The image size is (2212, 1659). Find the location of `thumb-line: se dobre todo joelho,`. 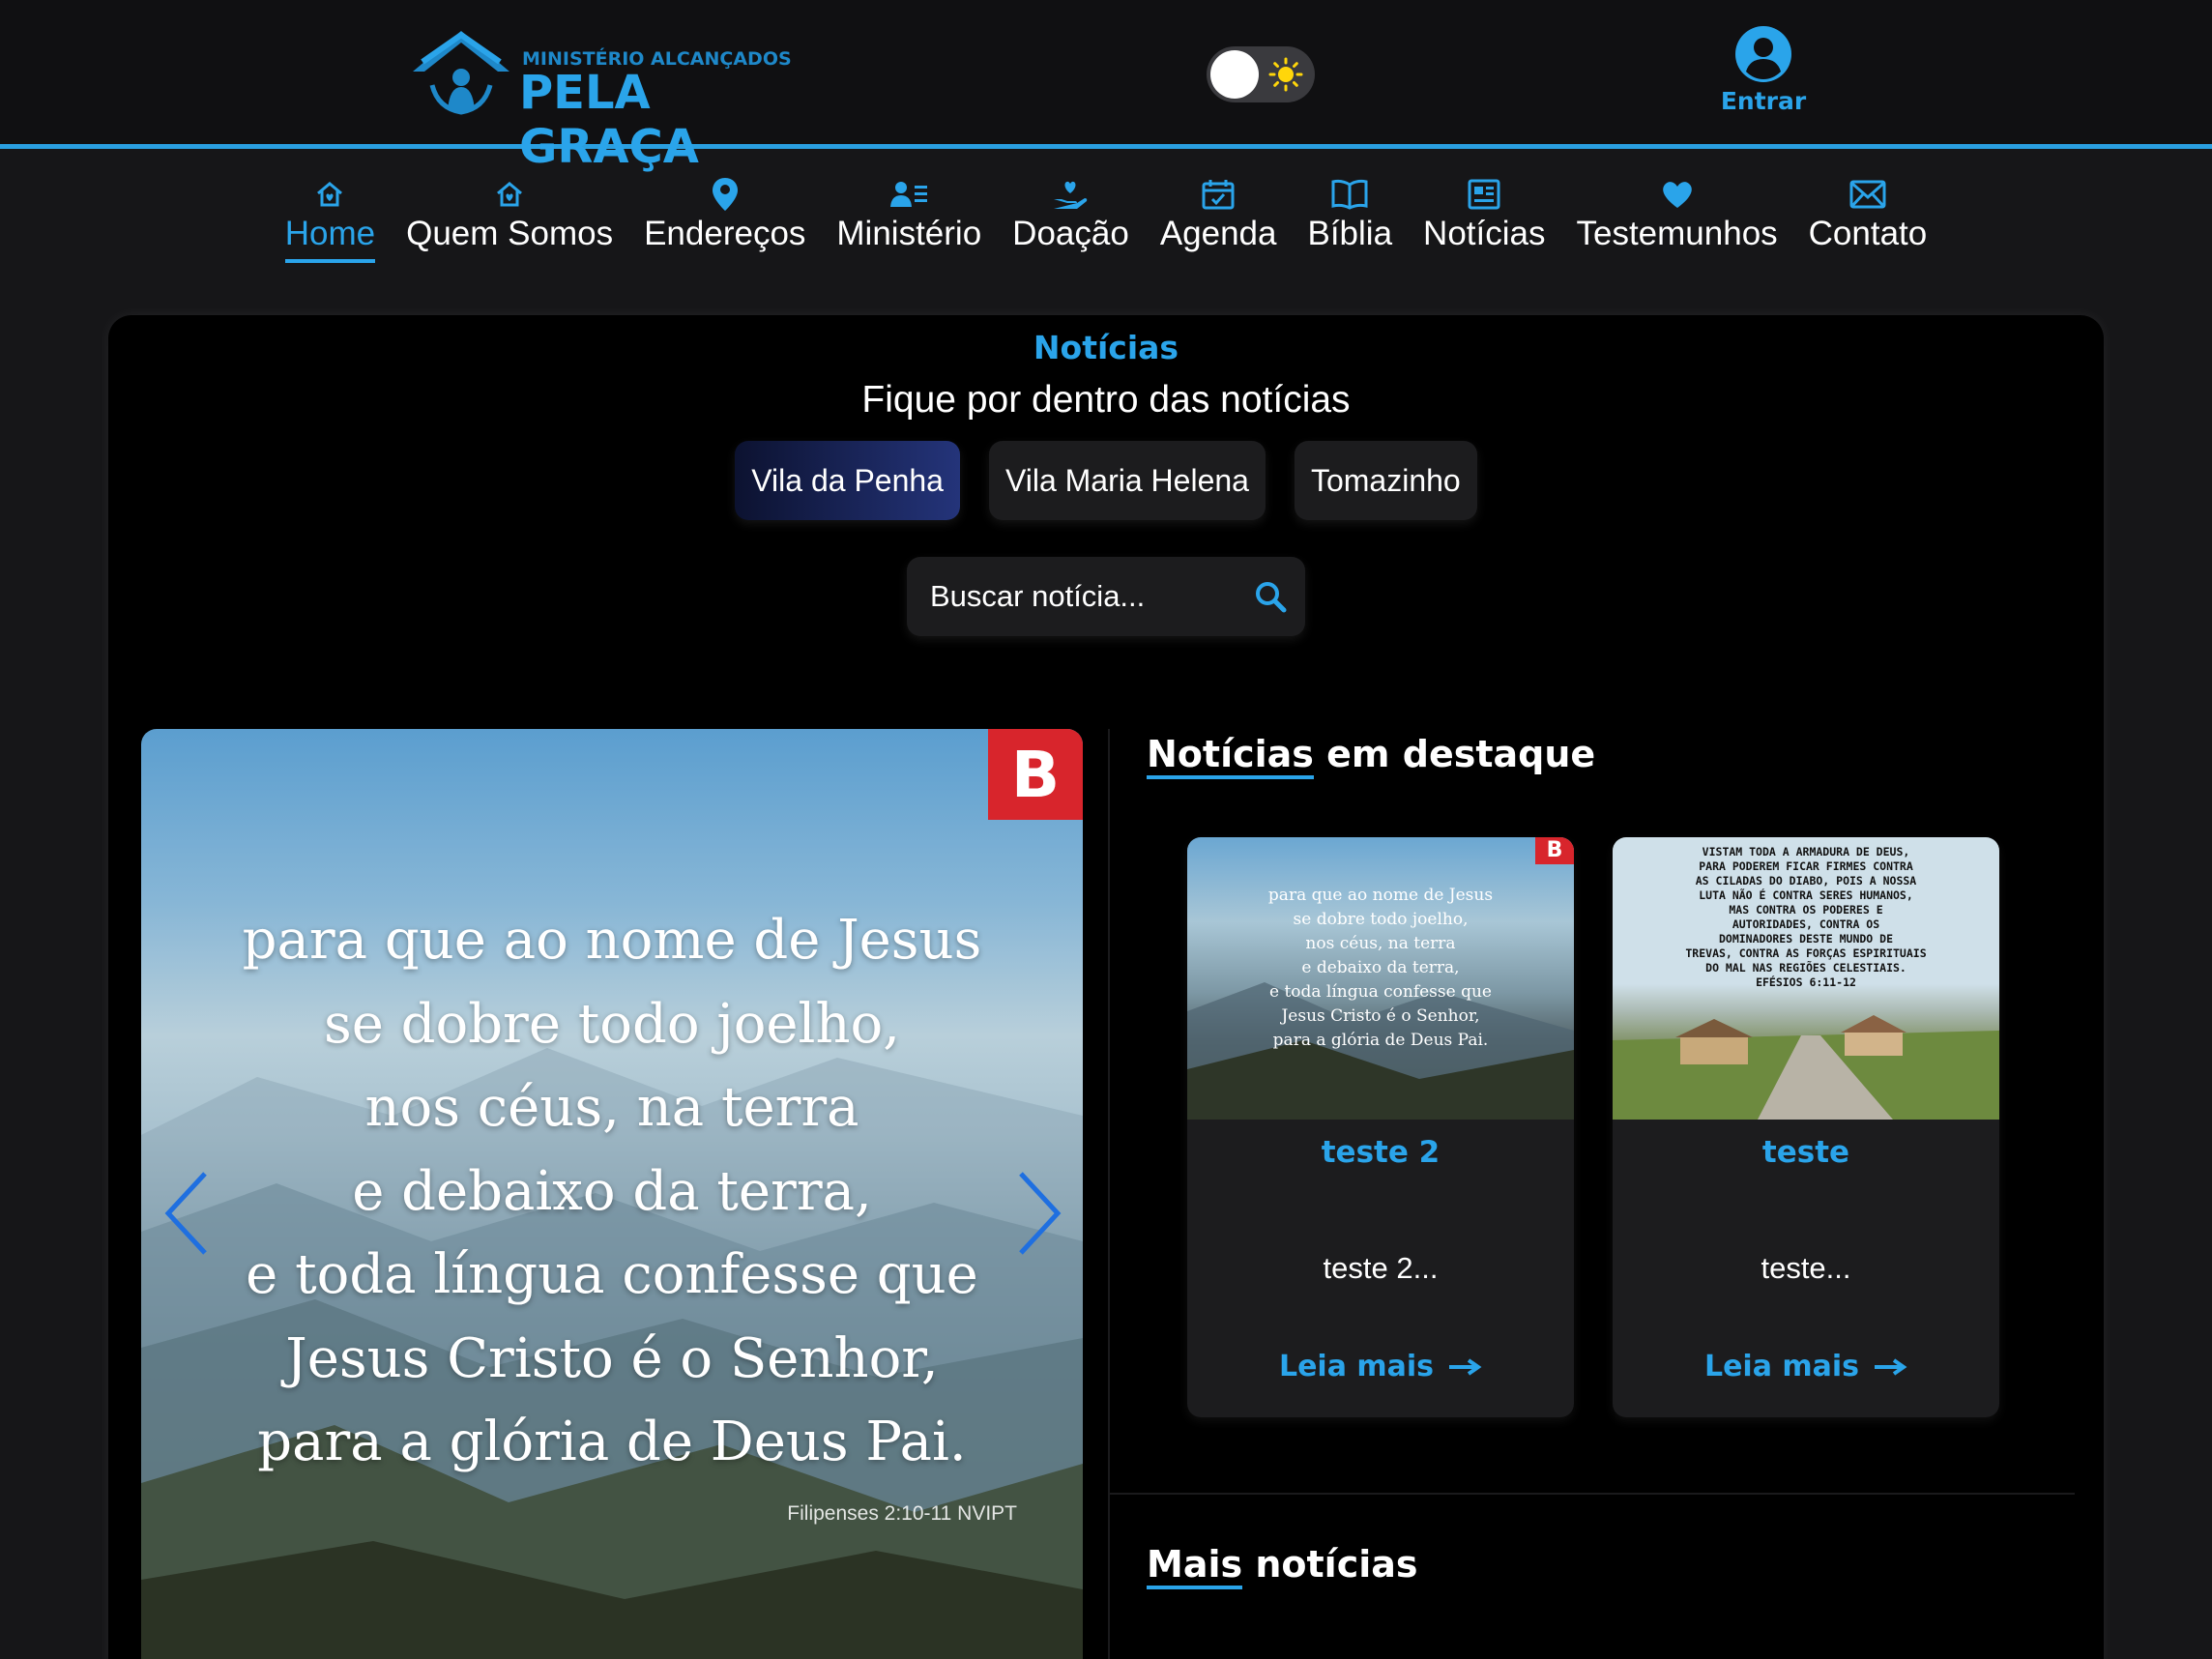

thumb-line: se dobre todo joelho, is located at coordinates (1381, 919).